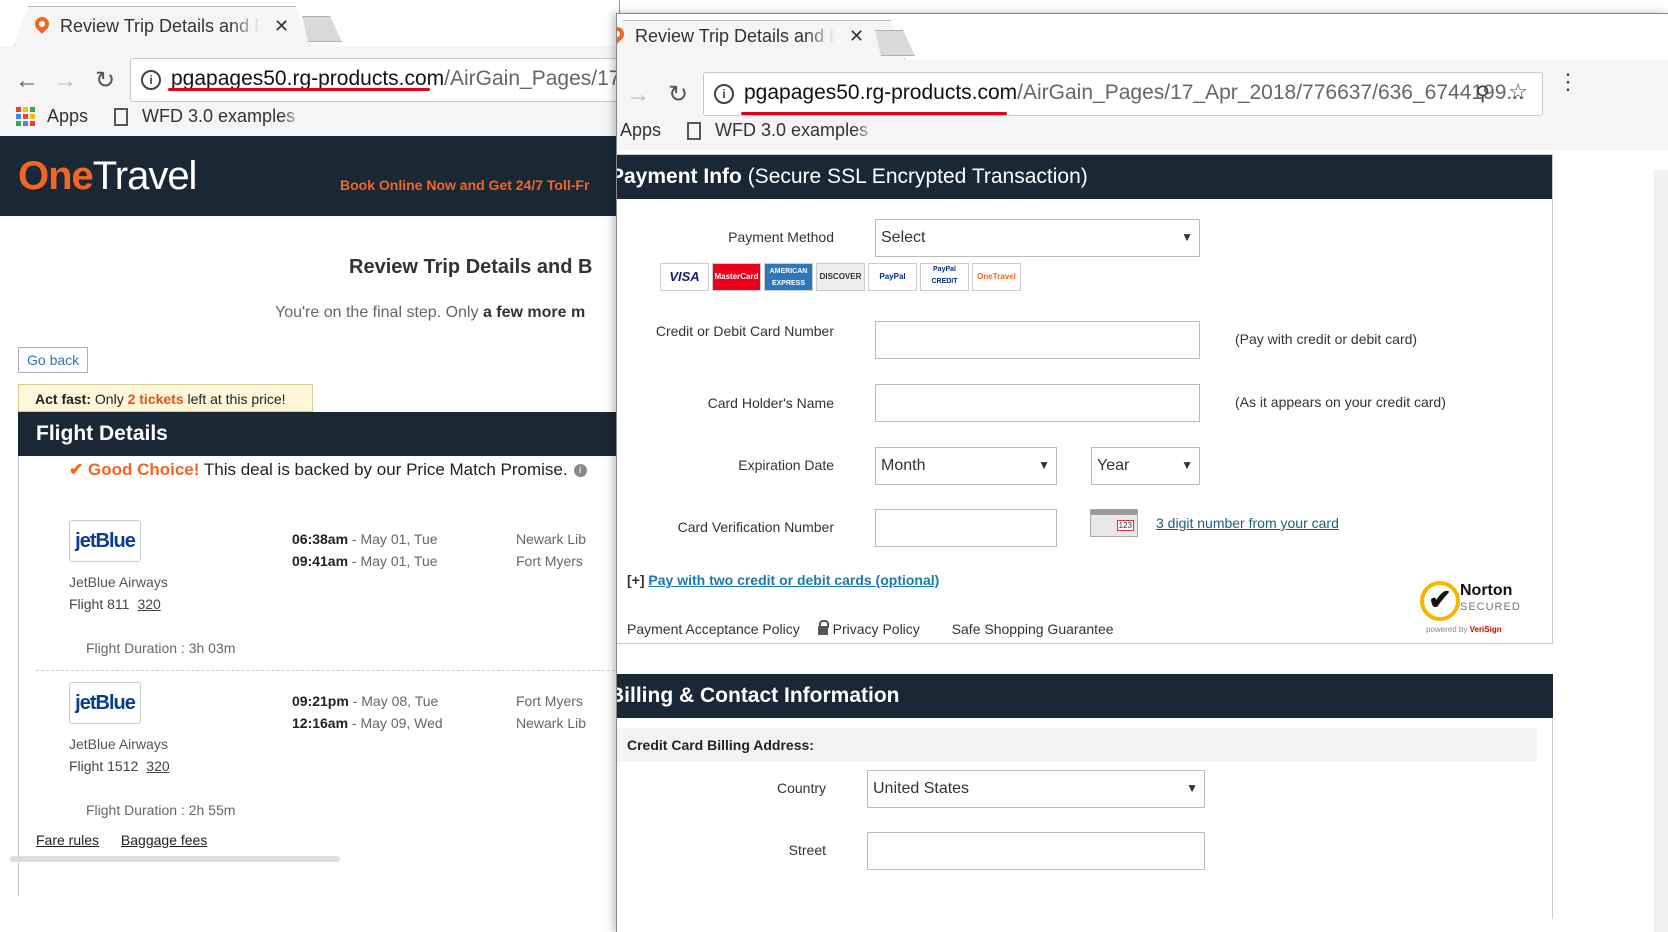  What do you see at coordinates (807, 850) in the screenshot?
I see `street-label: Street` at bounding box center [807, 850].